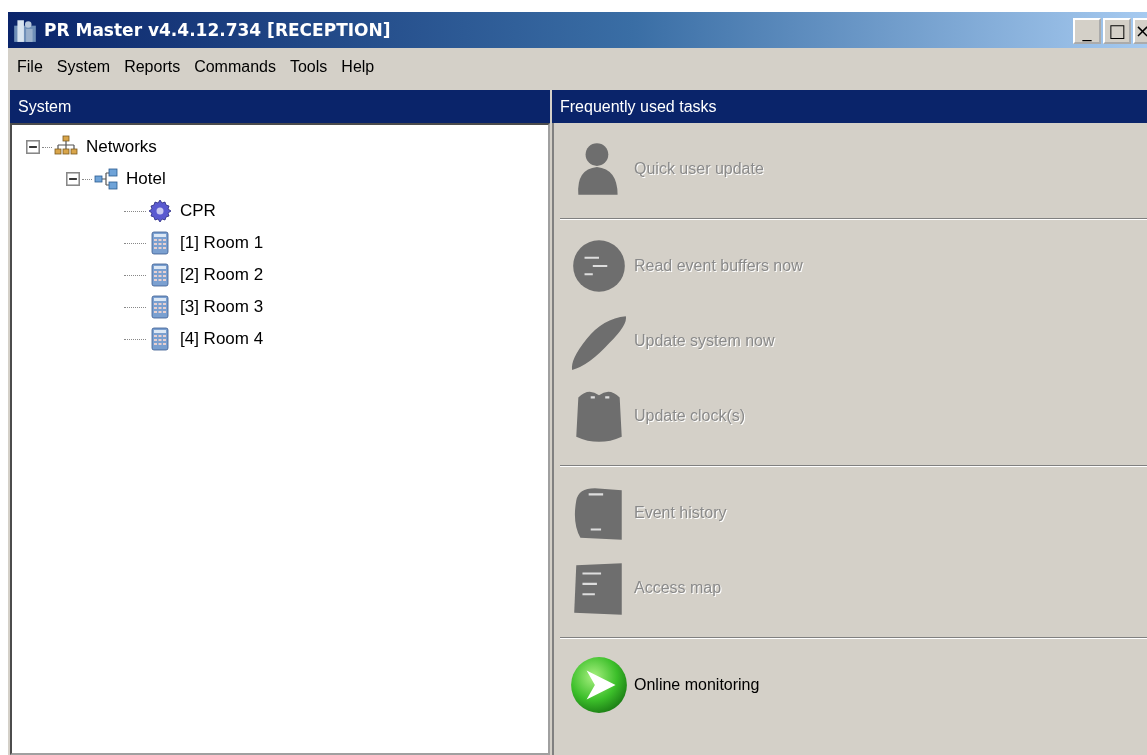 This screenshot has width=1147, height=755. Describe the element at coordinates (198, 211) in the screenshot. I see `tree-item: CPR` at that location.